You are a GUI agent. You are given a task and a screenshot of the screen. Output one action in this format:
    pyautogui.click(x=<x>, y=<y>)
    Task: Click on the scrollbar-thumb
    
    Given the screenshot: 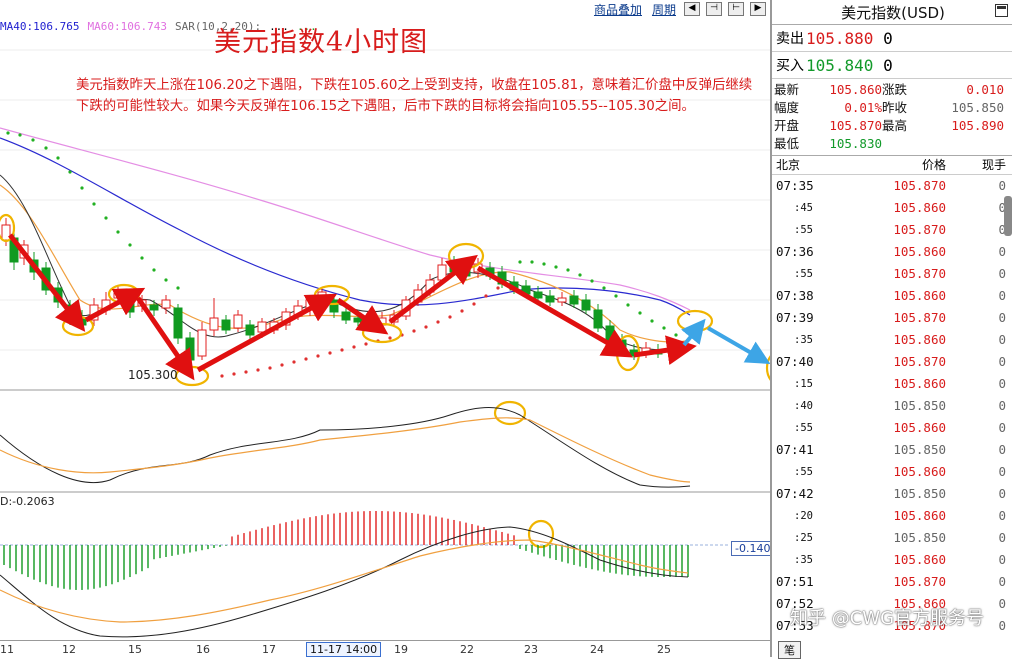 What is the action you would take?
    pyautogui.click(x=1008, y=216)
    